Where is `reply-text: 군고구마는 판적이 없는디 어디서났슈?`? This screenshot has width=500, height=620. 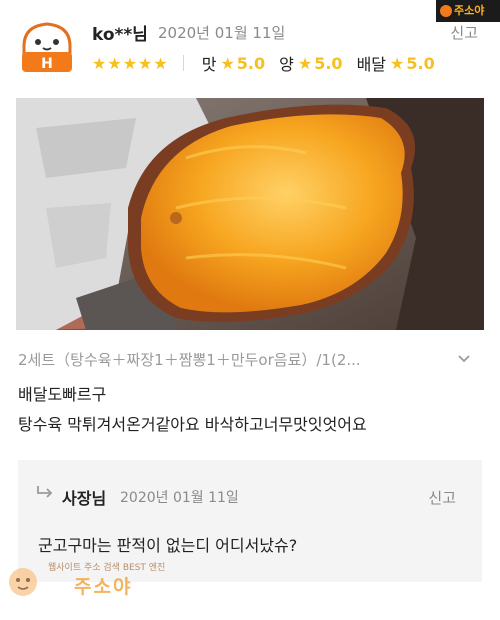 reply-text: 군고구마는 판적이 없는디 어디서났슈? is located at coordinates (168, 545).